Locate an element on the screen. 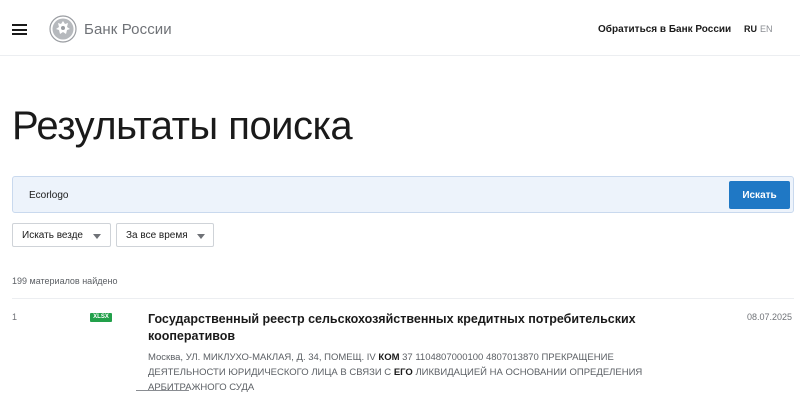  file-type-badge: XLSX is located at coordinates (101, 317).